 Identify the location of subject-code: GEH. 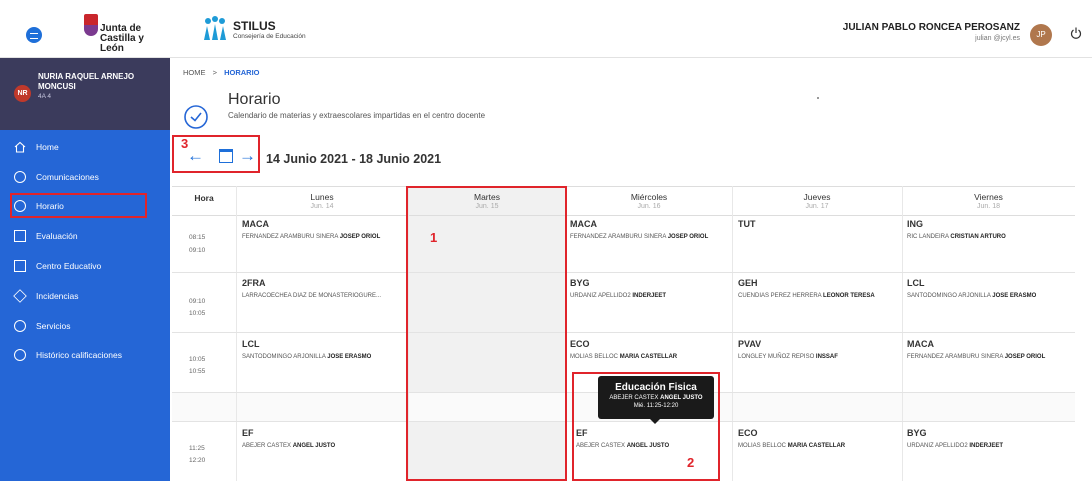
(748, 283).